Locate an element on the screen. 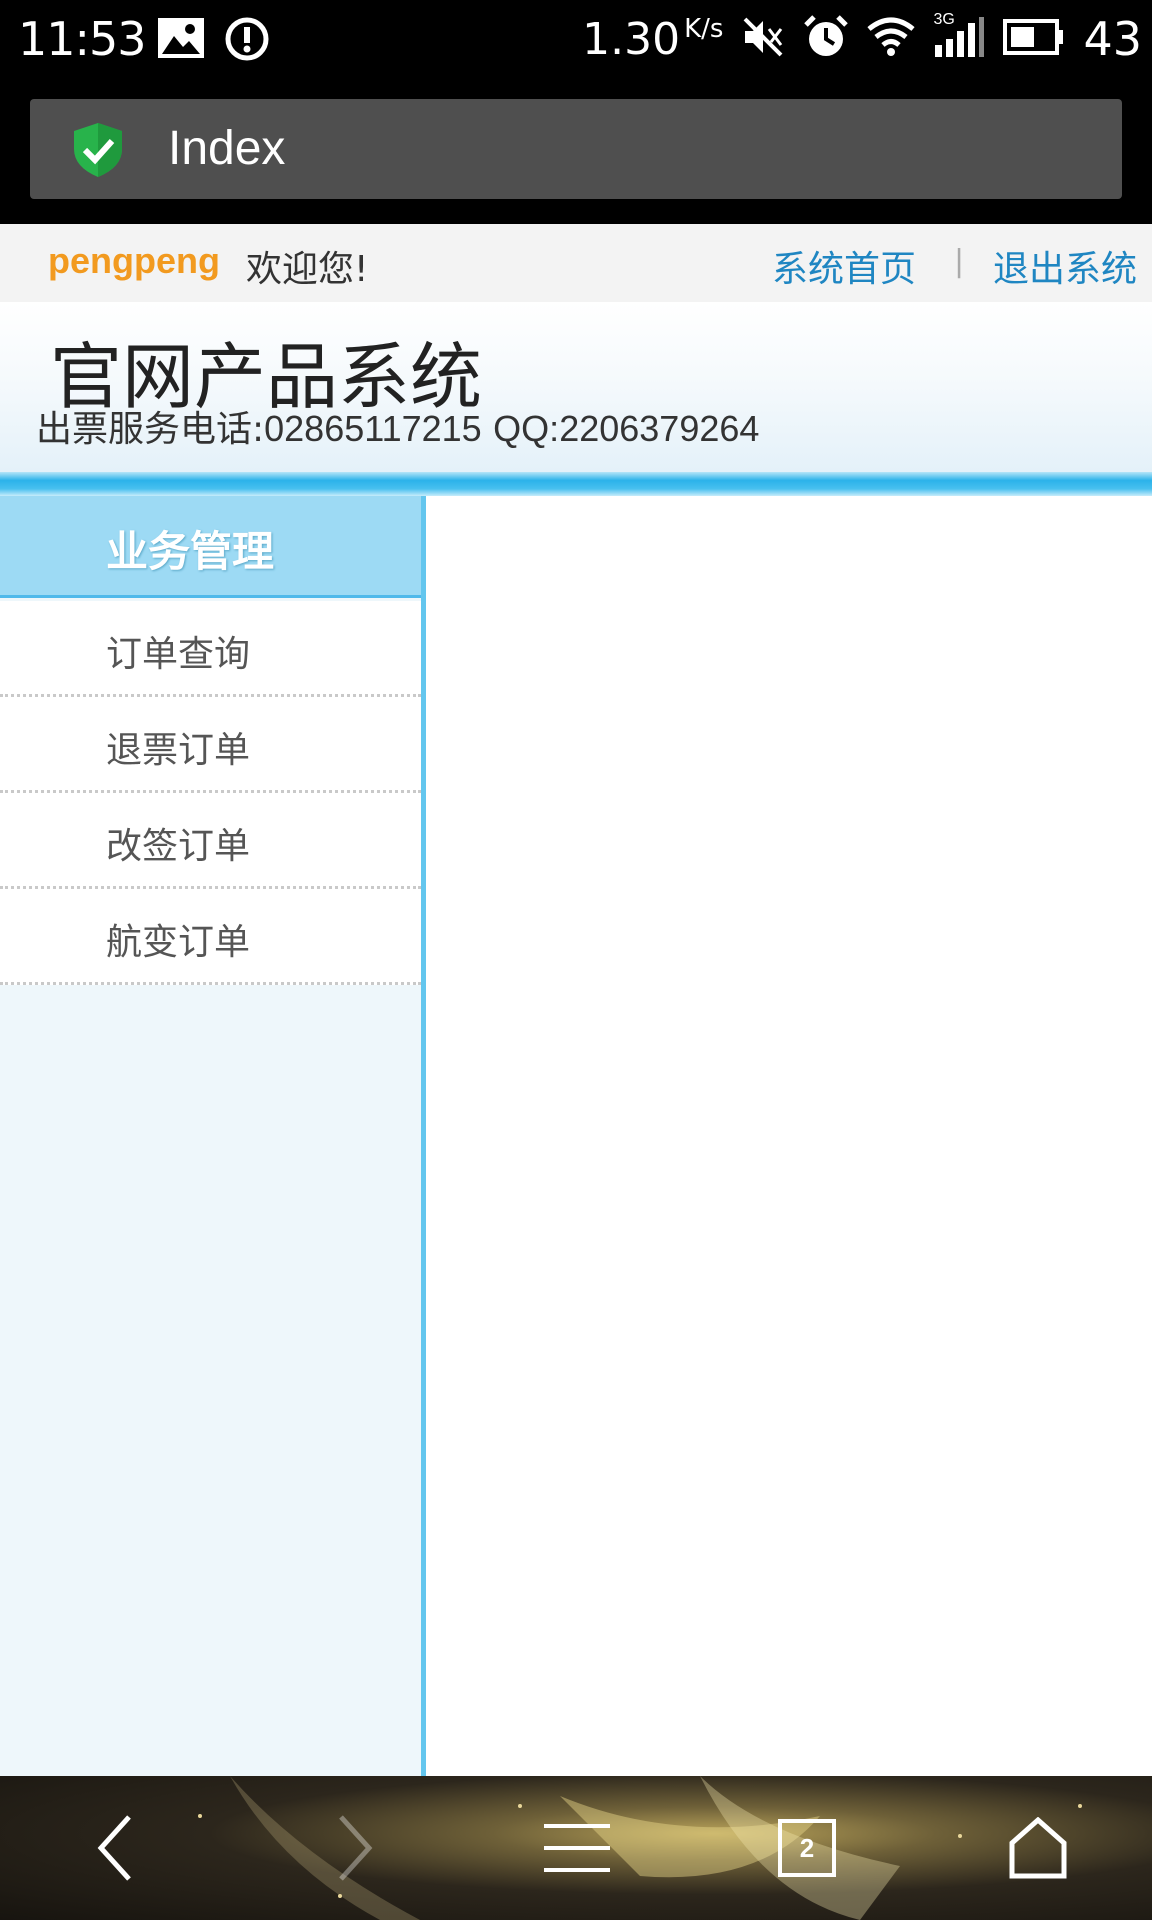 This screenshot has height=1920, width=1152. battery-icon is located at coordinates (1034, 39).